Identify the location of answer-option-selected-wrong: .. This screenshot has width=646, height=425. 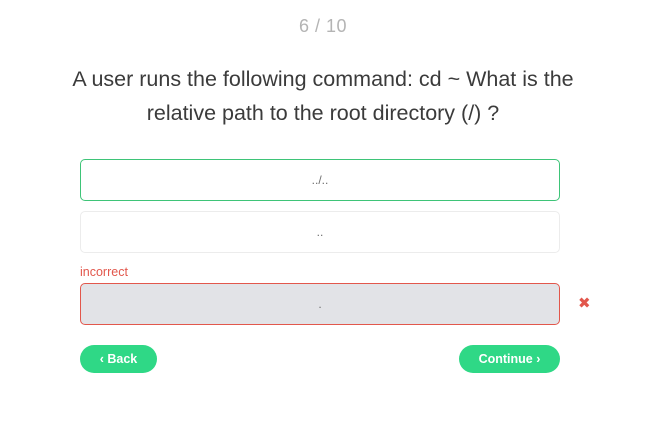
(320, 304).